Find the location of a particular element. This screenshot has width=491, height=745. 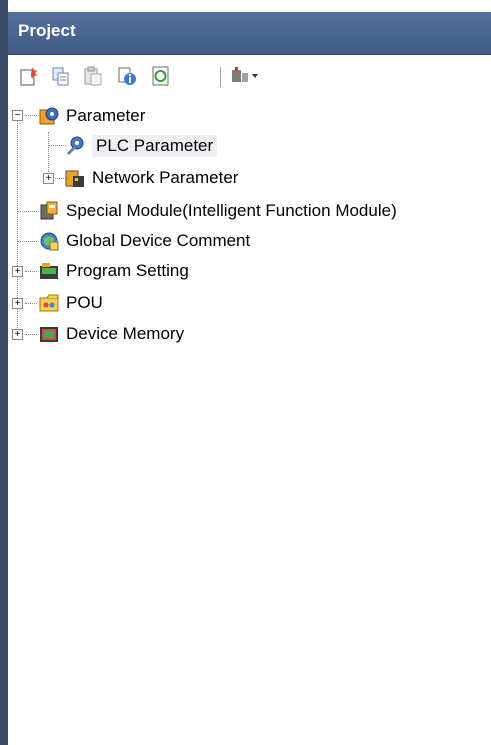

special-module-icon is located at coordinates (49, 210).